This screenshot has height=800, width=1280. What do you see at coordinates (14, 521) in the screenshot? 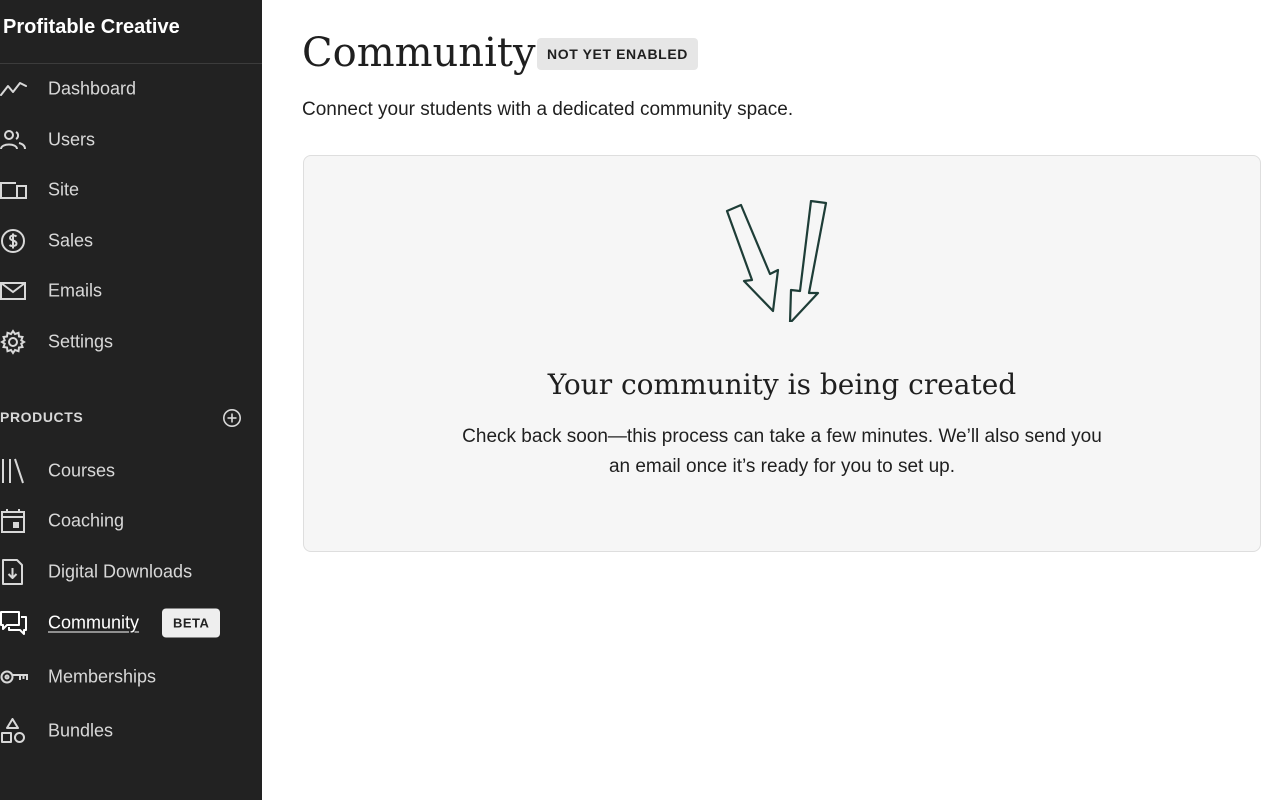
I see `calendar-icon` at bounding box center [14, 521].